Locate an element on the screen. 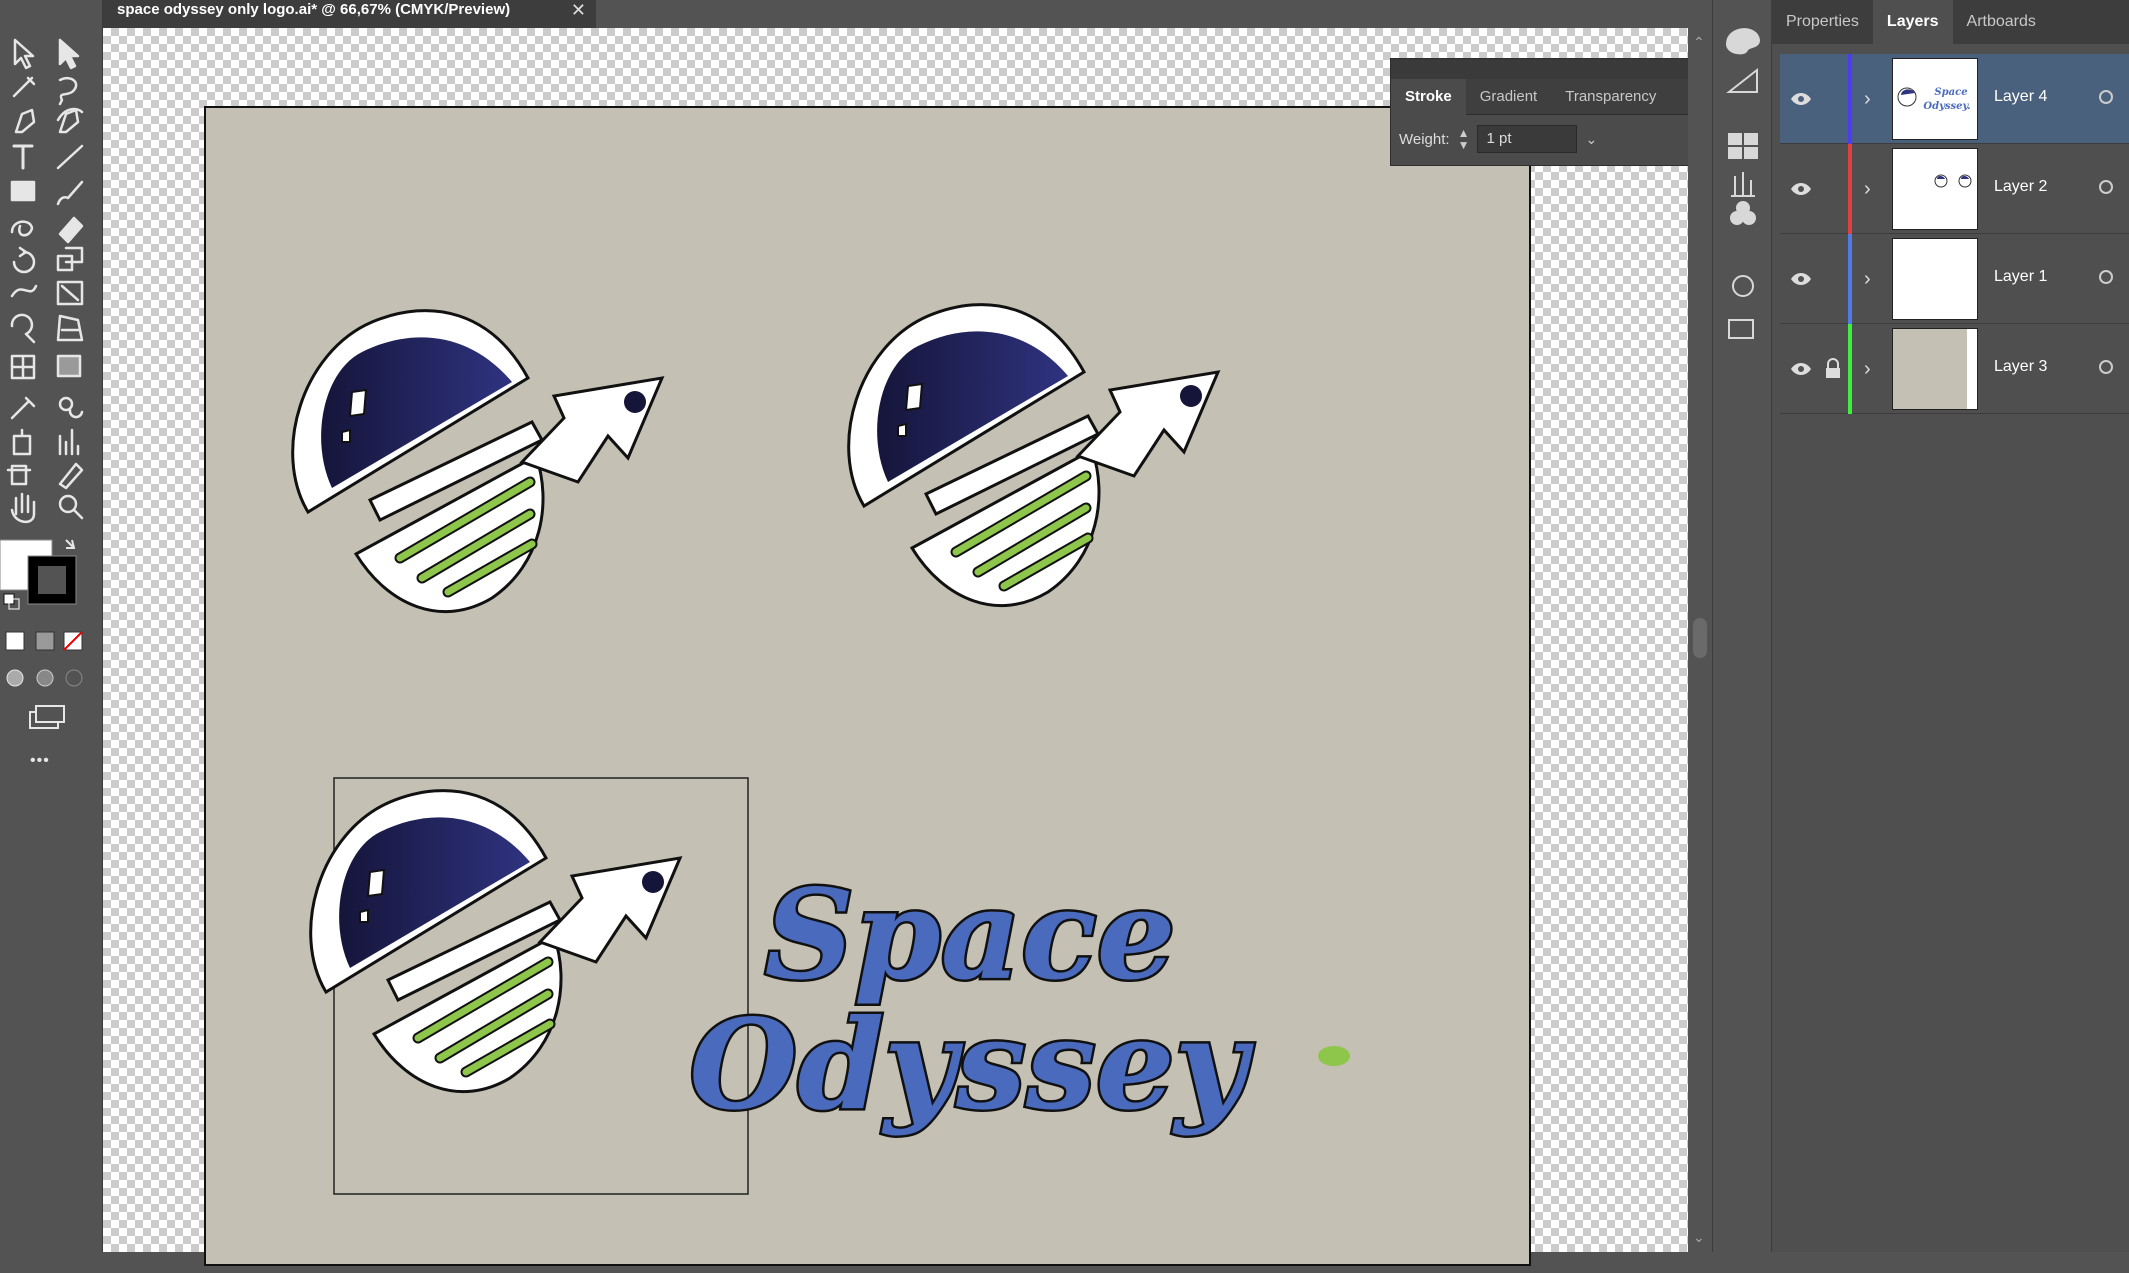 This screenshot has height=1273, width=2129. layer-row: › Layer 1 is located at coordinates (1954, 279).